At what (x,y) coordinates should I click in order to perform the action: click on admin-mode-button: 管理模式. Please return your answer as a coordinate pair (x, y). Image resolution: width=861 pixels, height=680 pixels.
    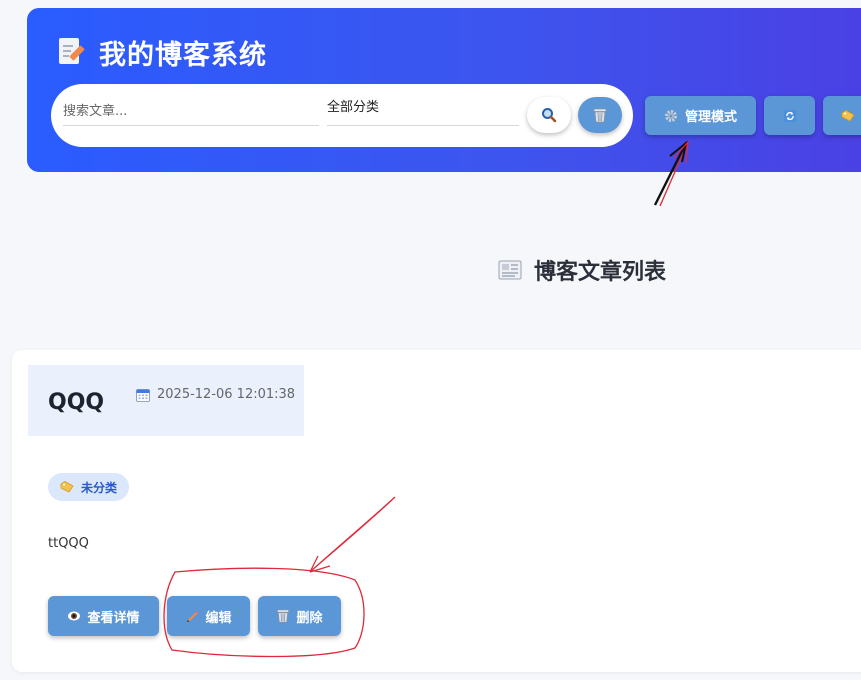
    Looking at the image, I should click on (700, 115).